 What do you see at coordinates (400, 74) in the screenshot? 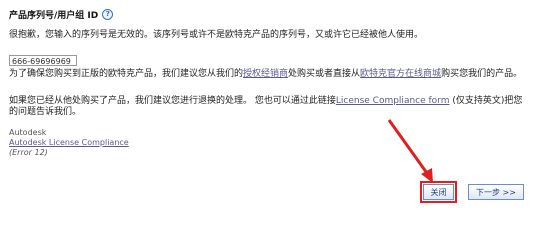
I see `store-link: 欧特克官方在线商城` at bounding box center [400, 74].